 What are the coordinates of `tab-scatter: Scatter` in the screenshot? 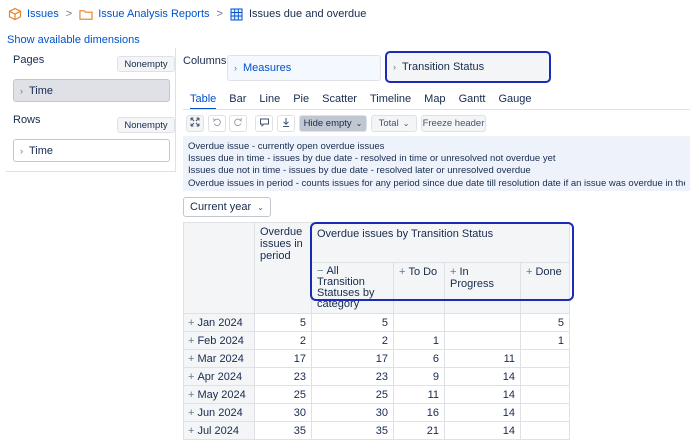 It's located at (339, 101).